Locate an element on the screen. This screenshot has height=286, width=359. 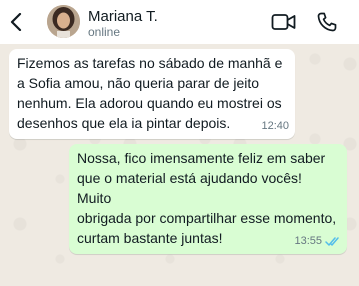
back-button is located at coordinates (16, 22).